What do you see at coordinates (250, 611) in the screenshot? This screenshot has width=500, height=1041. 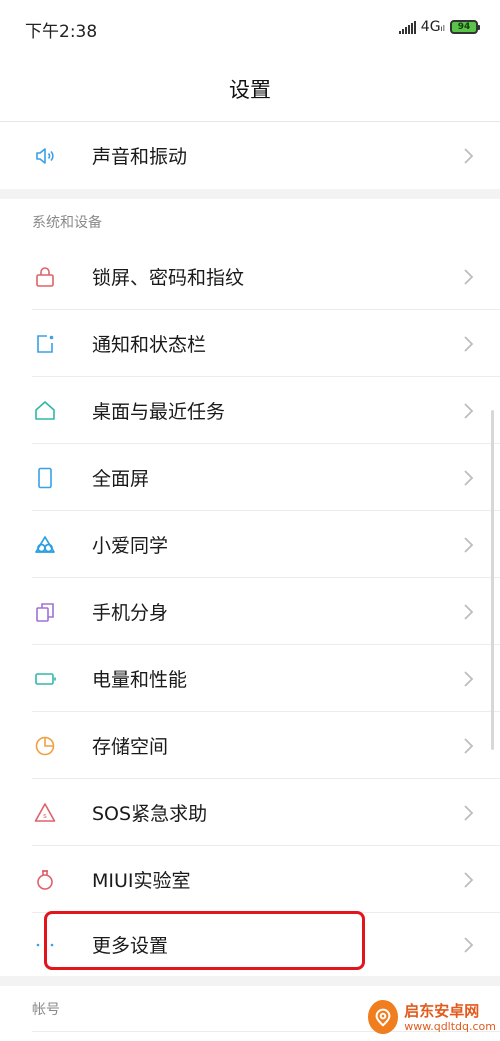 I see `settings-item-dual-apps: 手机分身` at bounding box center [250, 611].